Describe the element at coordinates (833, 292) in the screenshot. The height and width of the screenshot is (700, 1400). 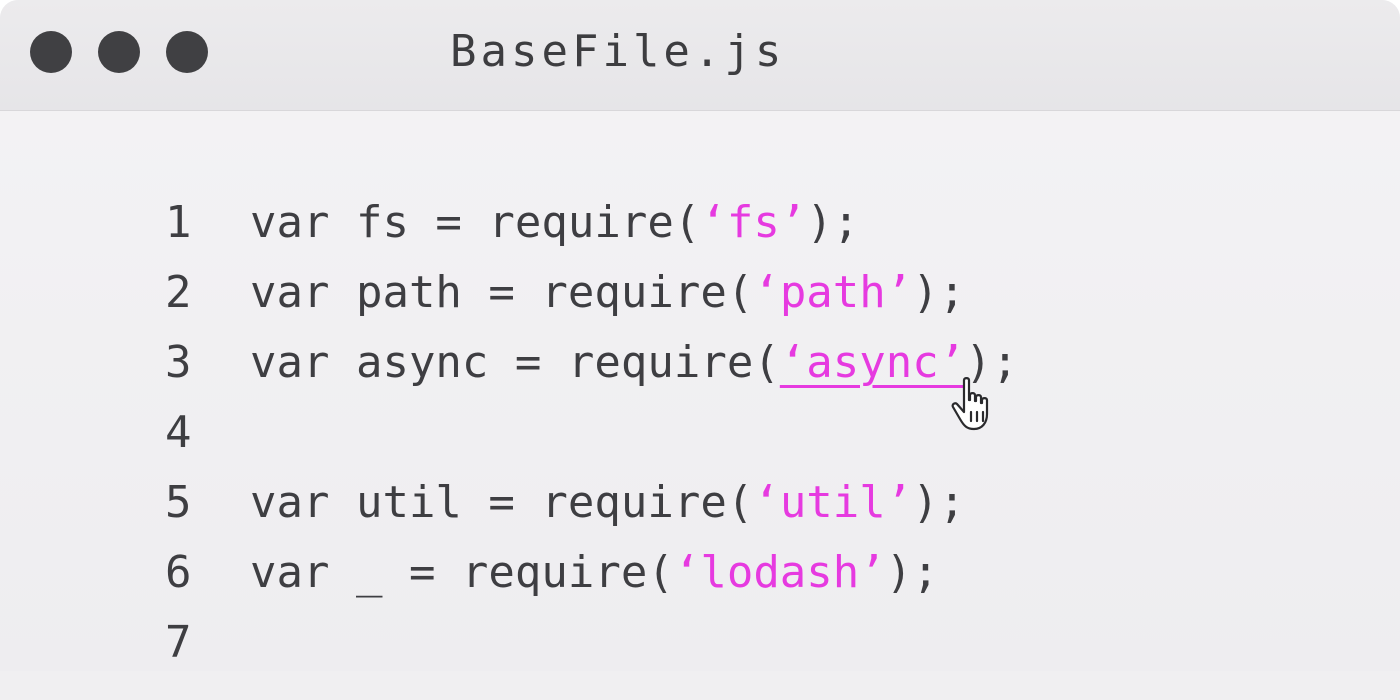
I see `string-literal: ‘path’` at that location.